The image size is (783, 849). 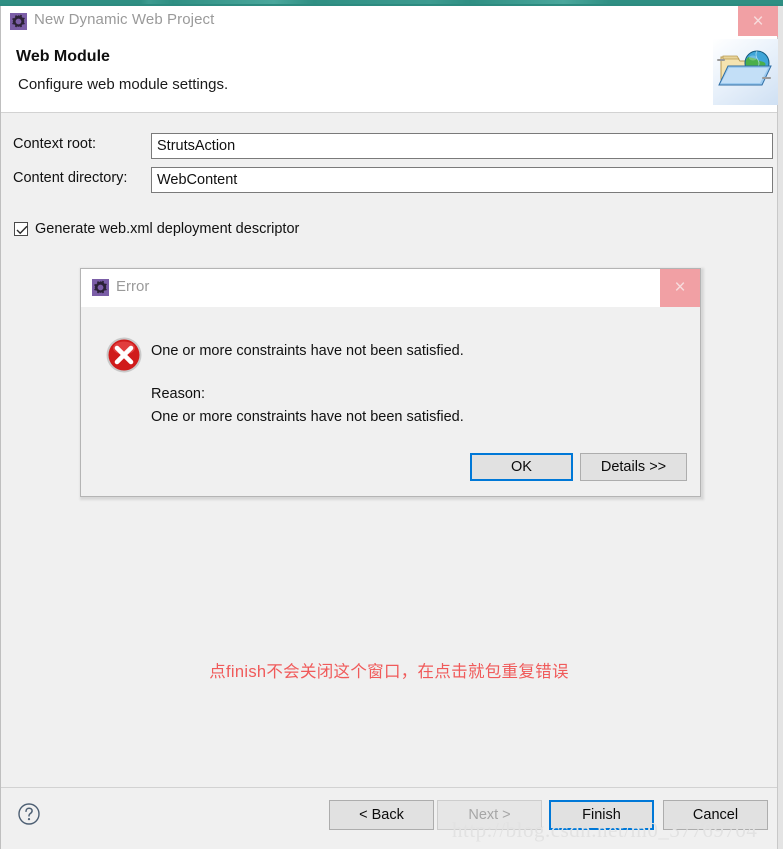 I want to click on window-outer-right-edge, so click(x=780, y=427).